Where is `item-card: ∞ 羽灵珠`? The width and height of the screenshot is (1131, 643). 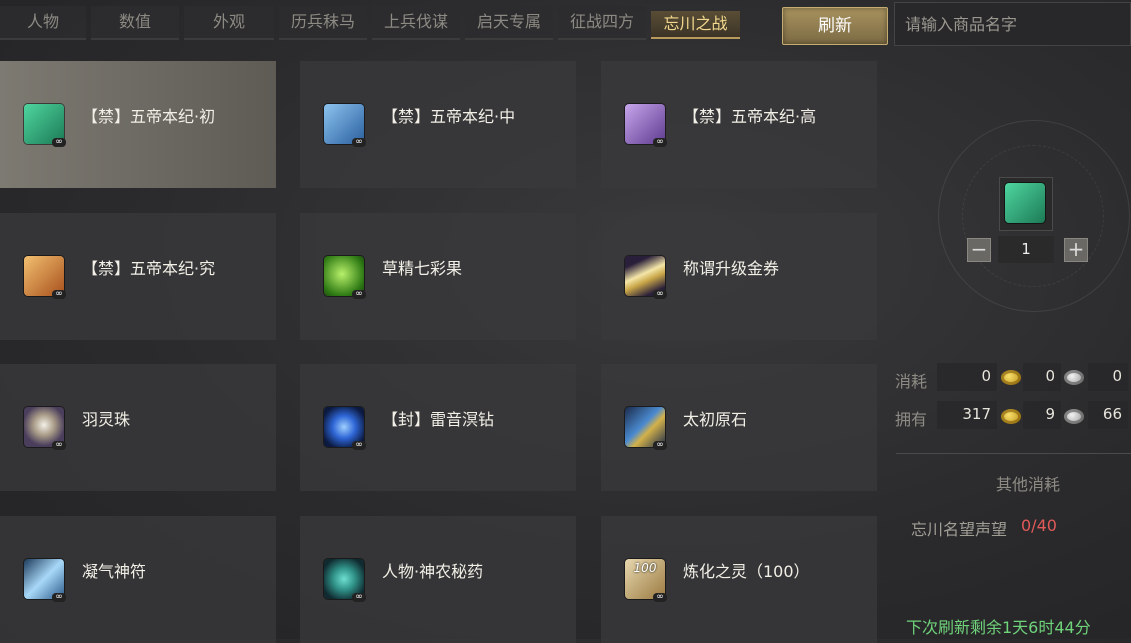 item-card: ∞ 羽灵珠 is located at coordinates (138, 427).